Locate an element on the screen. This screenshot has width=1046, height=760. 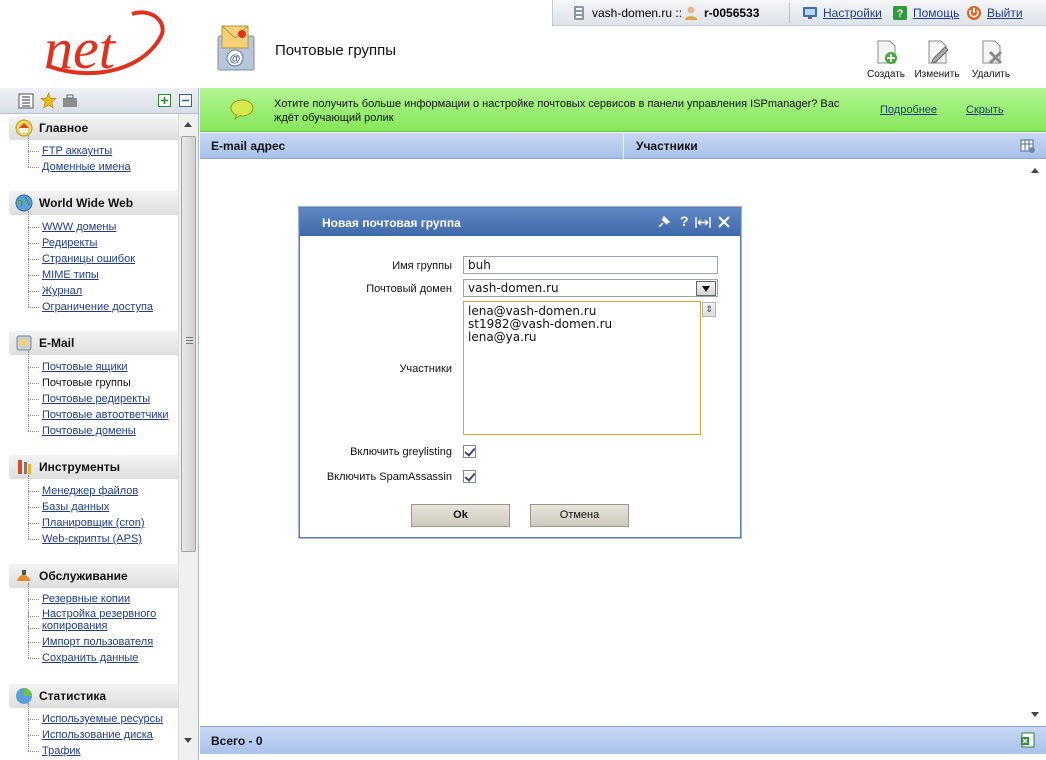
sidebar-section-stats: Статистика is located at coordinates (93, 696).